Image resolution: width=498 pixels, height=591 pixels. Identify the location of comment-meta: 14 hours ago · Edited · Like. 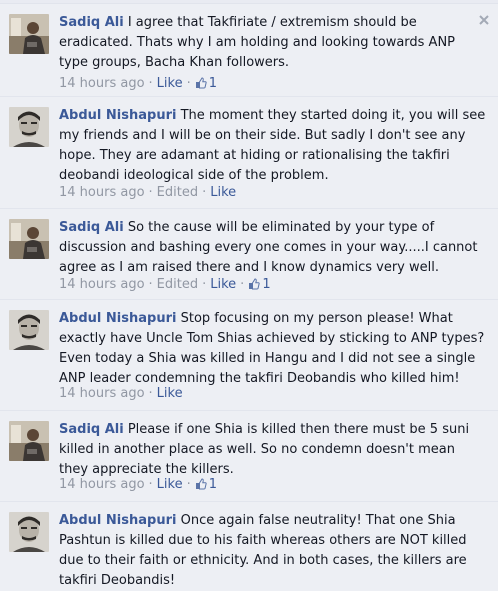
(148, 192).